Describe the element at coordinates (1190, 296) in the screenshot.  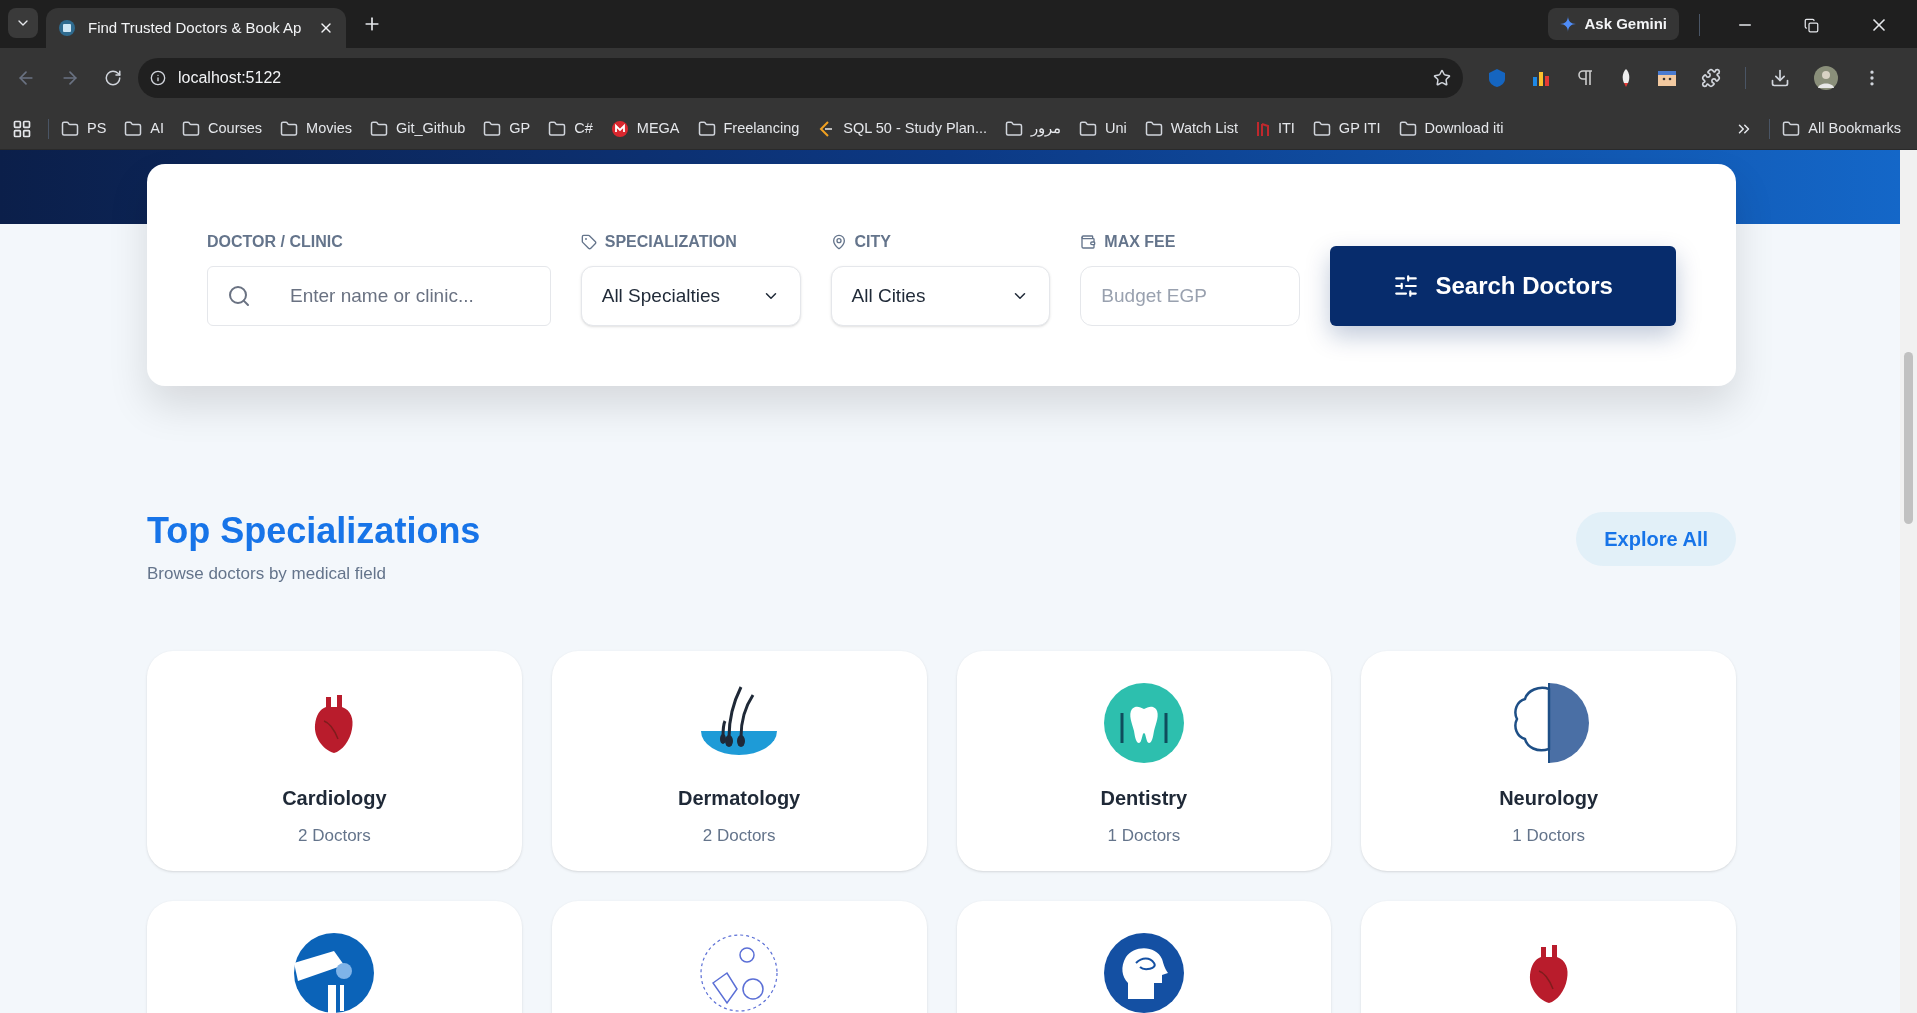
I see `fee-field: Budget EGP` at that location.